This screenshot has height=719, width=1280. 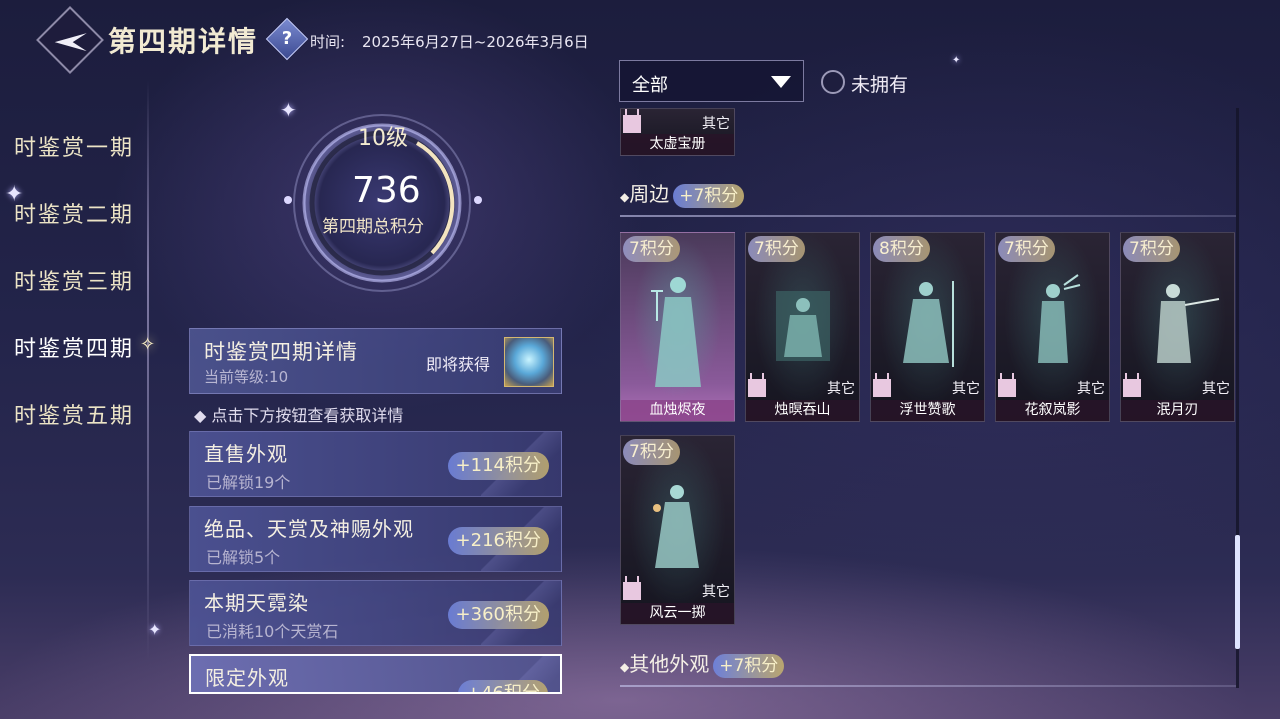 What do you see at coordinates (74, 146) in the screenshot?
I see `sidebar-item-period-1: 时鉴赏一期` at bounding box center [74, 146].